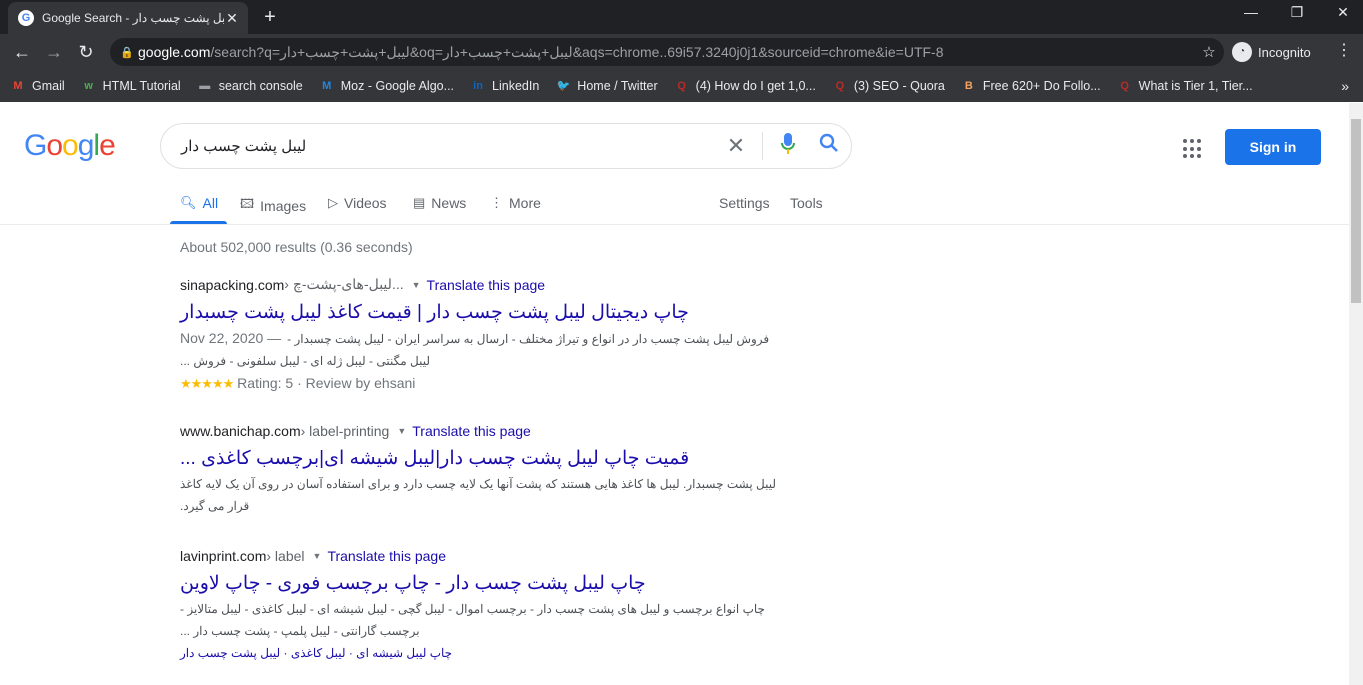 The height and width of the screenshot is (685, 1363). What do you see at coordinates (128, 18) in the screenshot?
I see `browser-tab: G Google Search - لیبل پشت چسب دار ✕` at bounding box center [128, 18].